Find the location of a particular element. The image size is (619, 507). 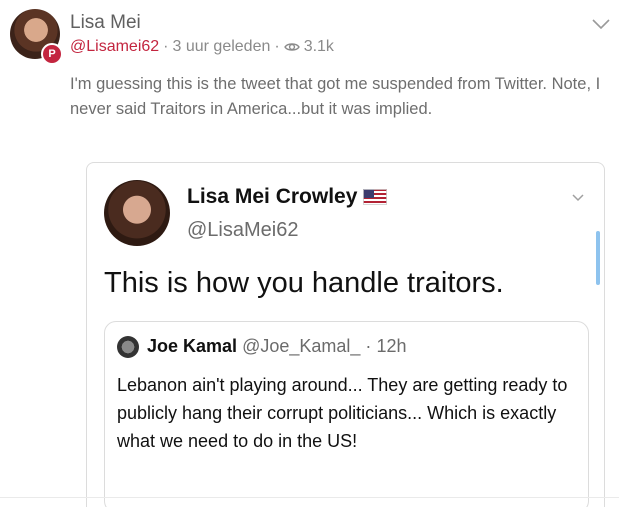

scrollbar is located at coordinates (598, 258).